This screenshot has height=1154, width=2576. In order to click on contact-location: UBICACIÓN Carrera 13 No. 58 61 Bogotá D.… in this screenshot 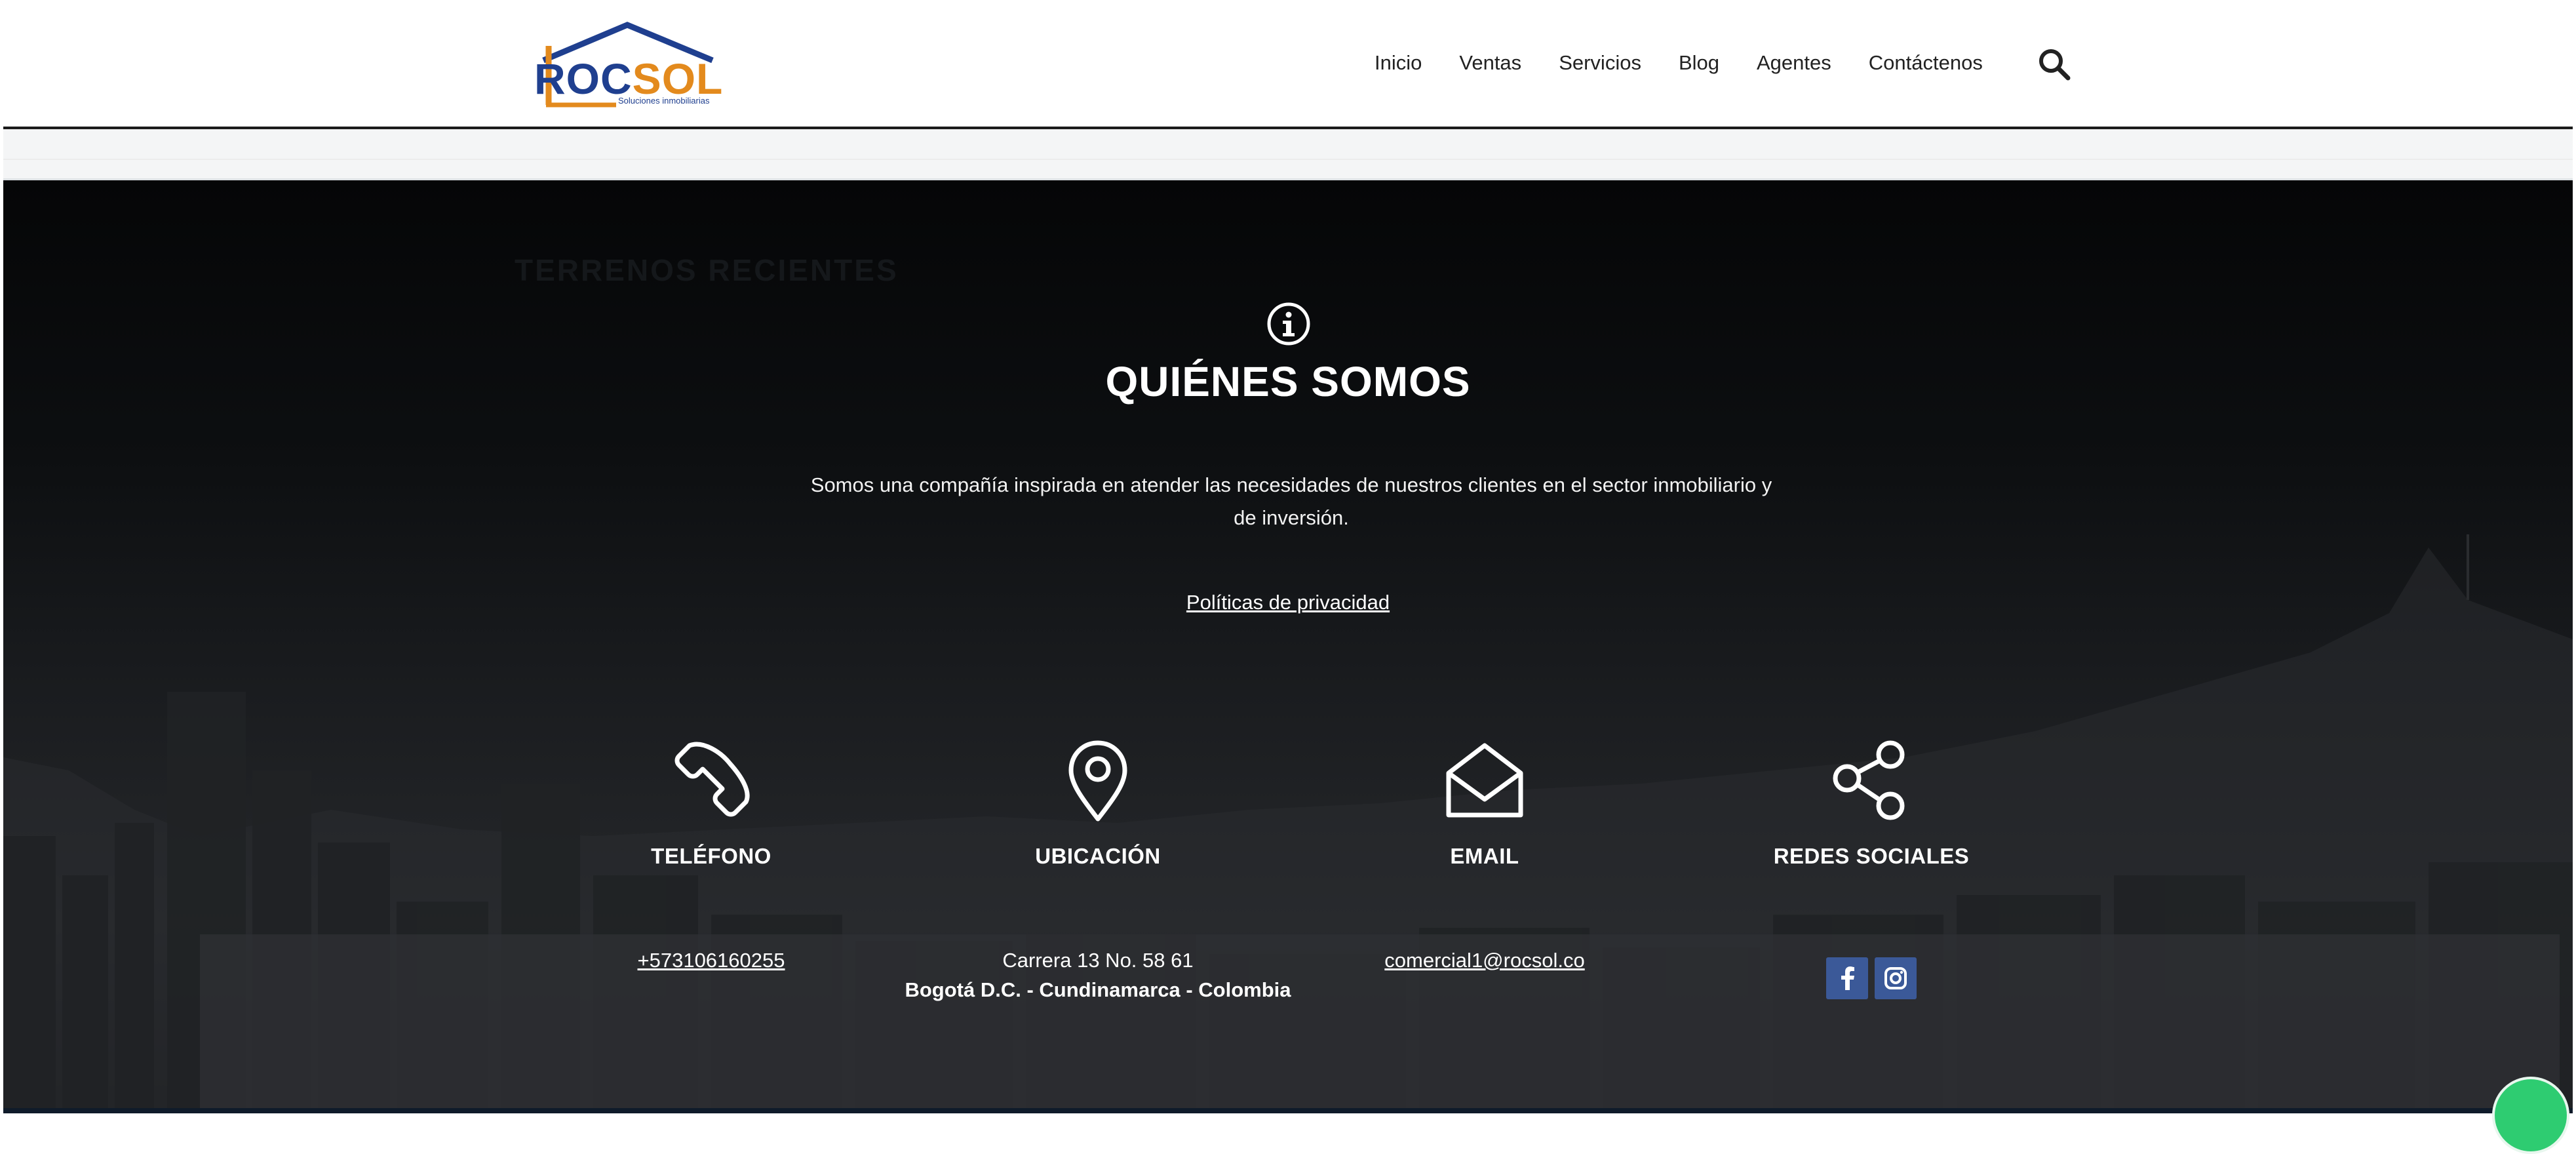, I will do `click(1098, 869)`.